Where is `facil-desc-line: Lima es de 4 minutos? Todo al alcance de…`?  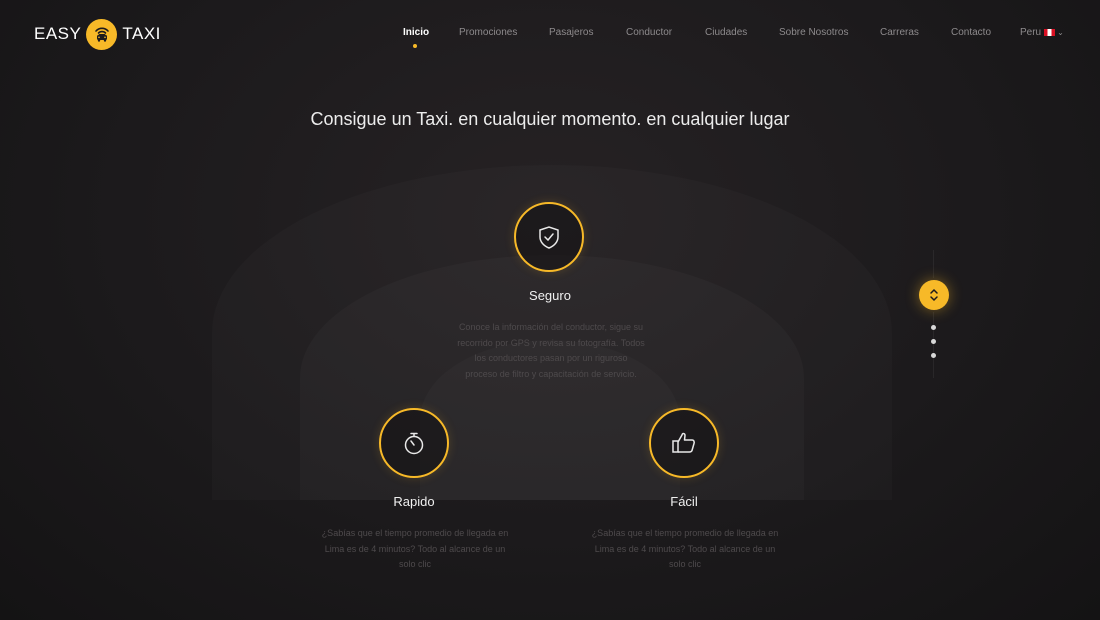 facil-desc-line: Lima es de 4 minutos? Todo al alcance de… is located at coordinates (685, 548).